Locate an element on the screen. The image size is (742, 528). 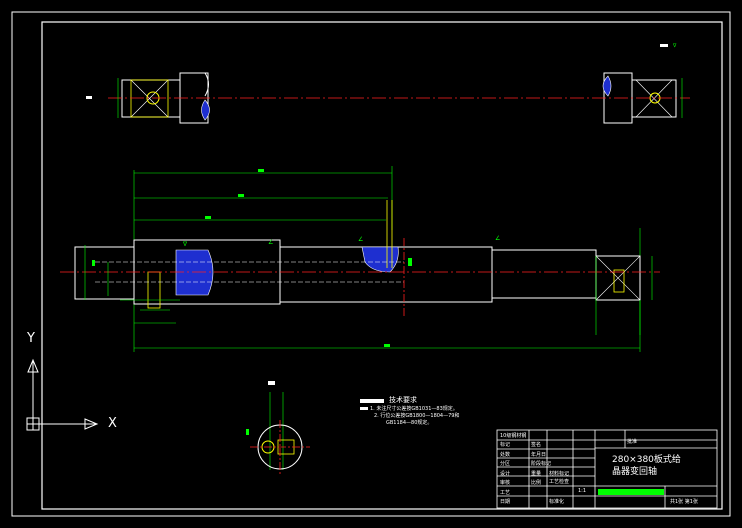
ucs-icon is located at coordinates (62, 394).